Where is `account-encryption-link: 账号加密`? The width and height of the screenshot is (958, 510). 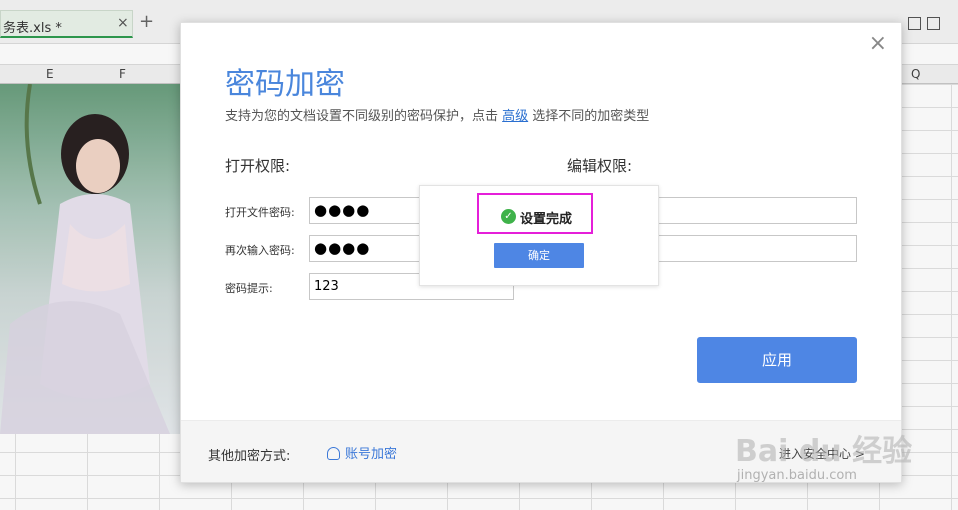 account-encryption-link: 账号加密 is located at coordinates (362, 452).